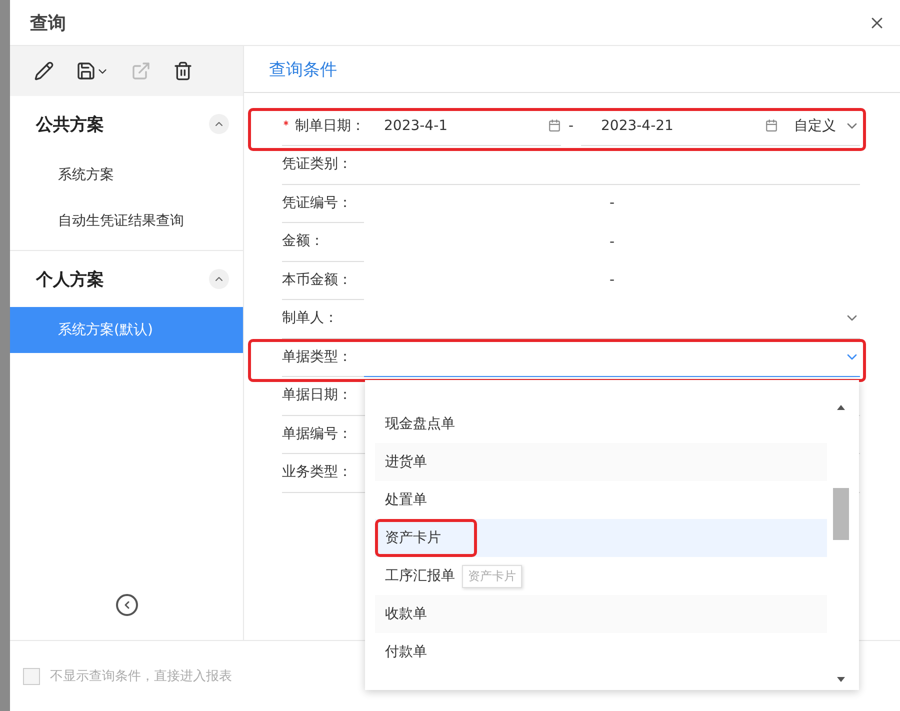 The width and height of the screenshot is (900, 711). I want to click on field-label: 制单日期：, so click(323, 126).